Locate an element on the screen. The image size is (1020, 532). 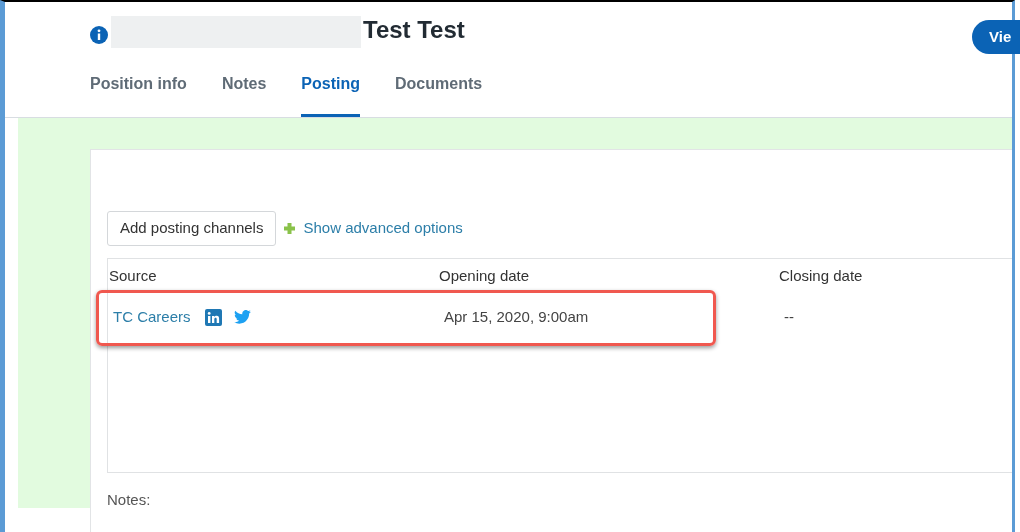
view-button: Vie is located at coordinates (996, 37).